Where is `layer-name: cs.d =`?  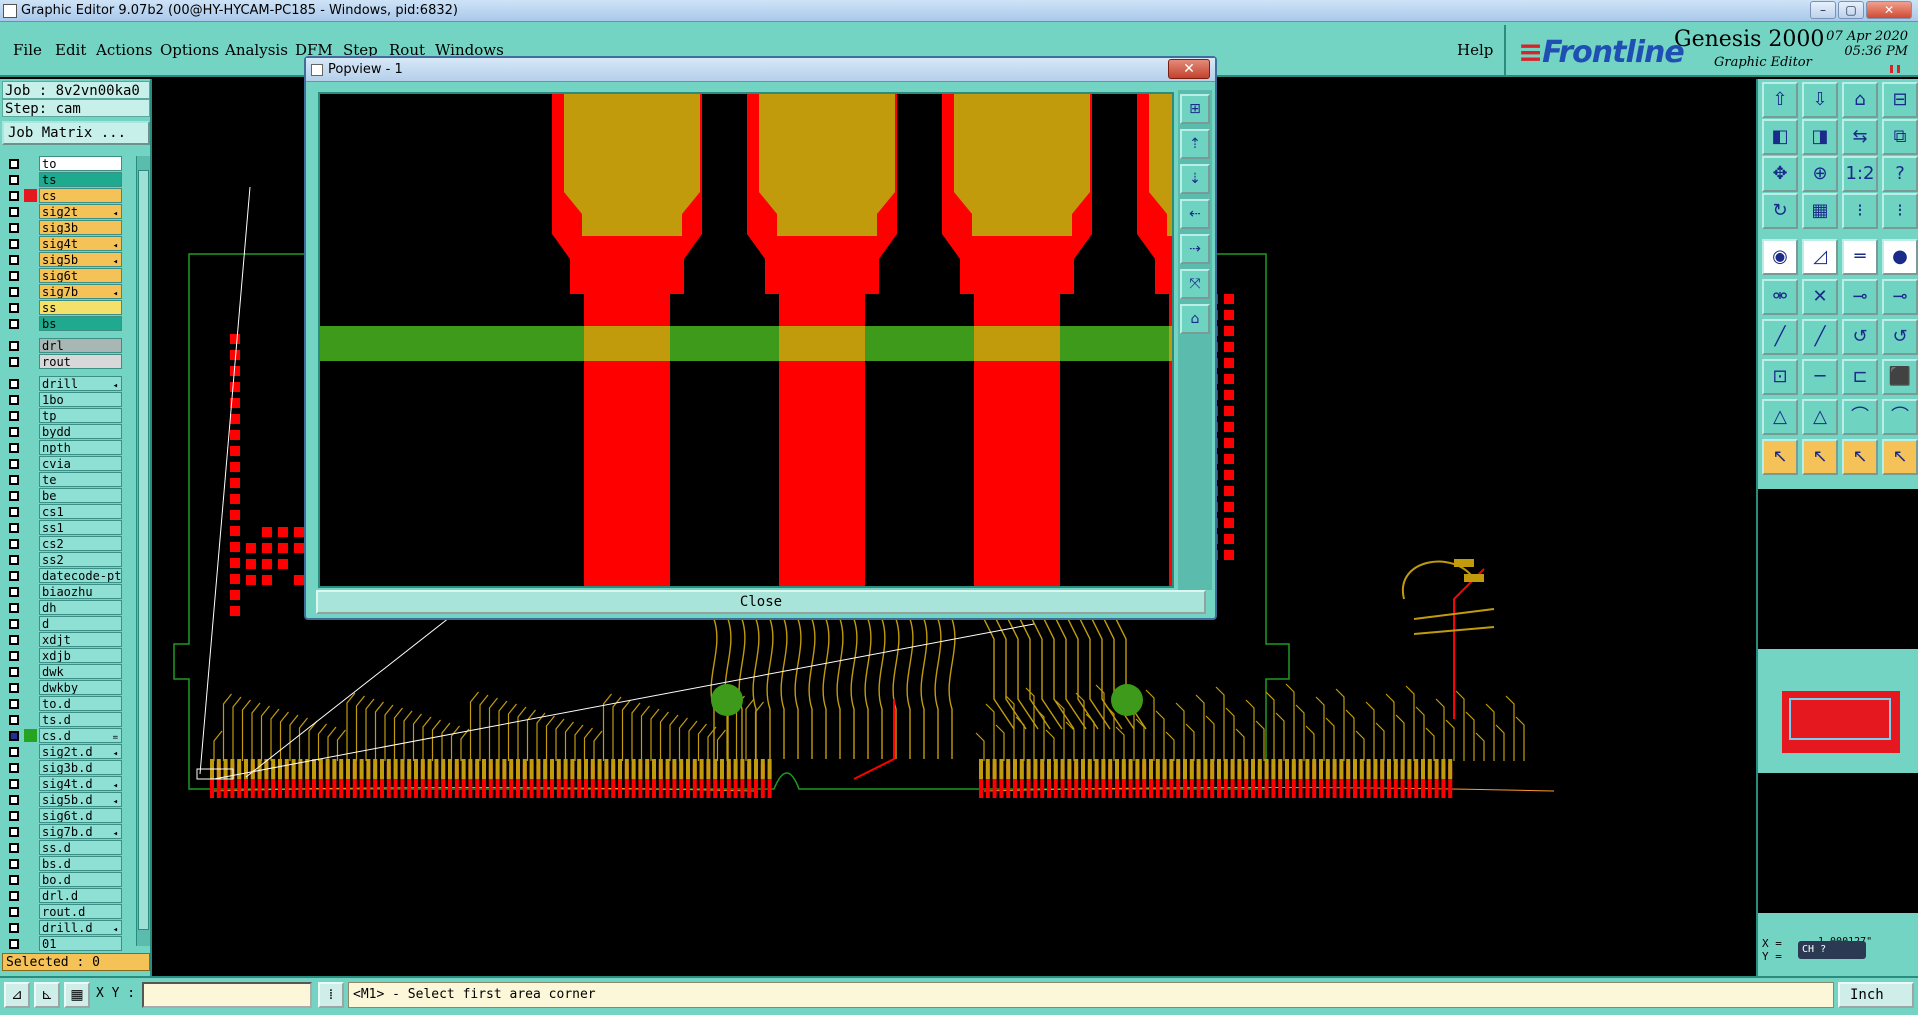 layer-name: cs.d = is located at coordinates (80, 735).